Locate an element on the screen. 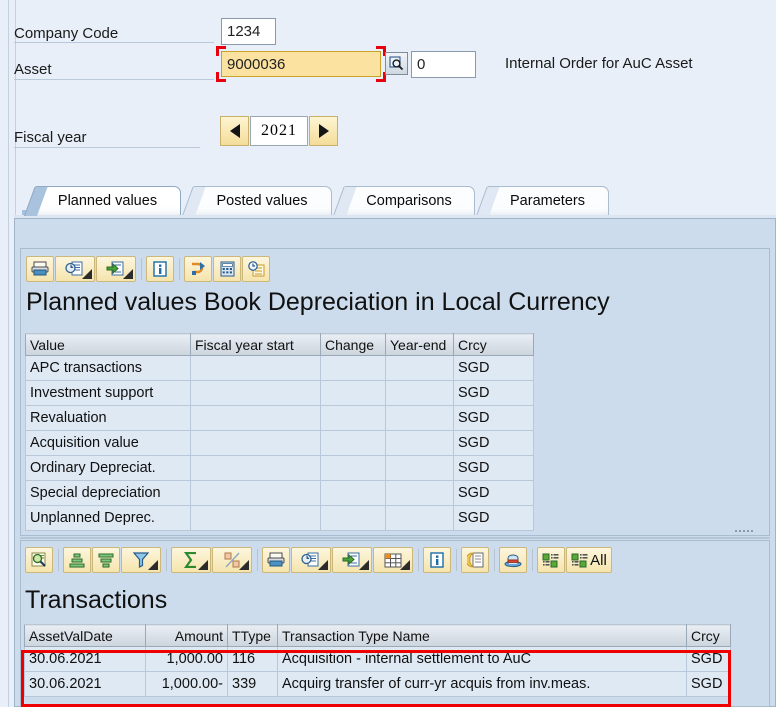 The width and height of the screenshot is (776, 707). tab-comparisons: Comparisons is located at coordinates (404, 201).